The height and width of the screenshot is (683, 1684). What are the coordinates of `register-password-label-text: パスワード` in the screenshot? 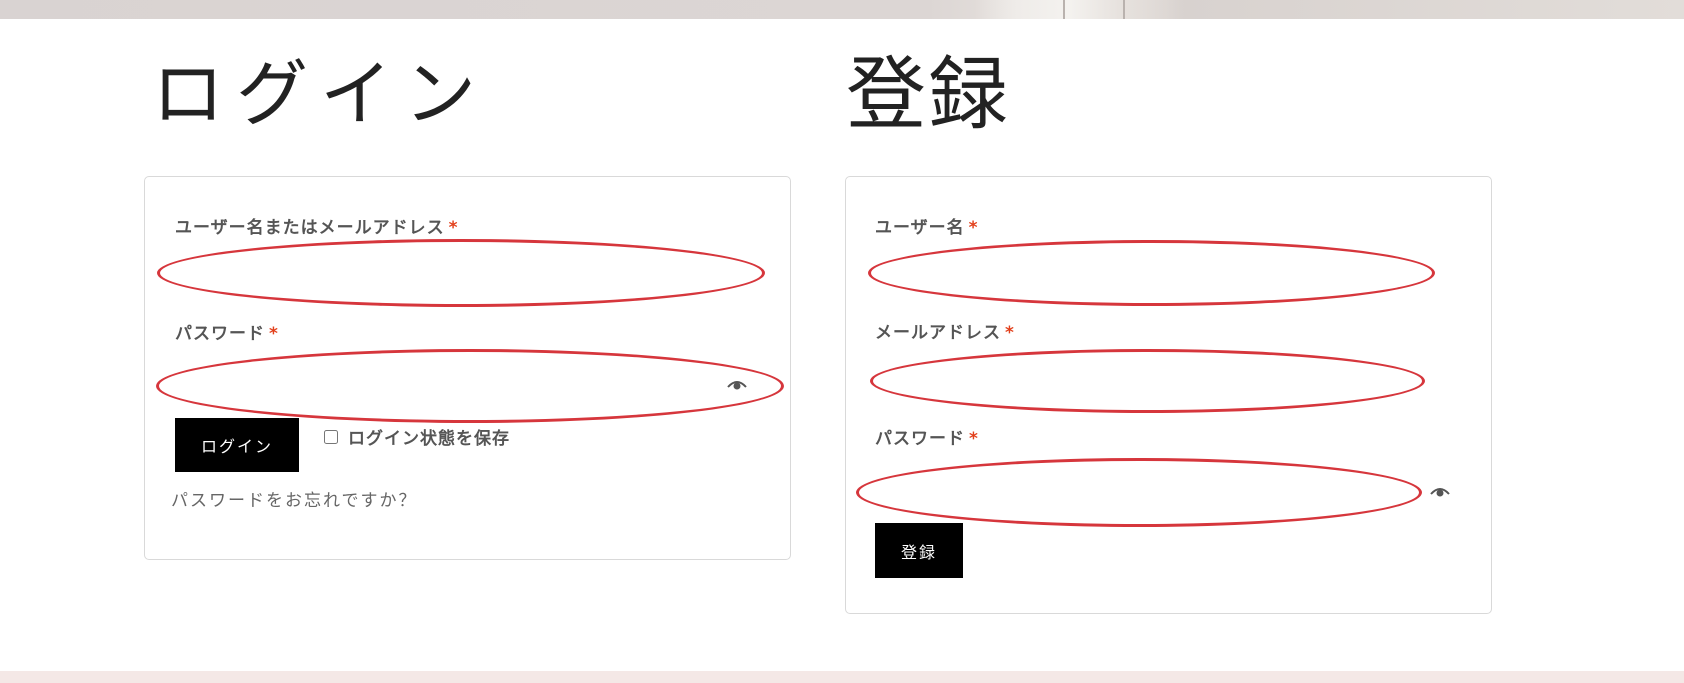 It's located at (920, 439).